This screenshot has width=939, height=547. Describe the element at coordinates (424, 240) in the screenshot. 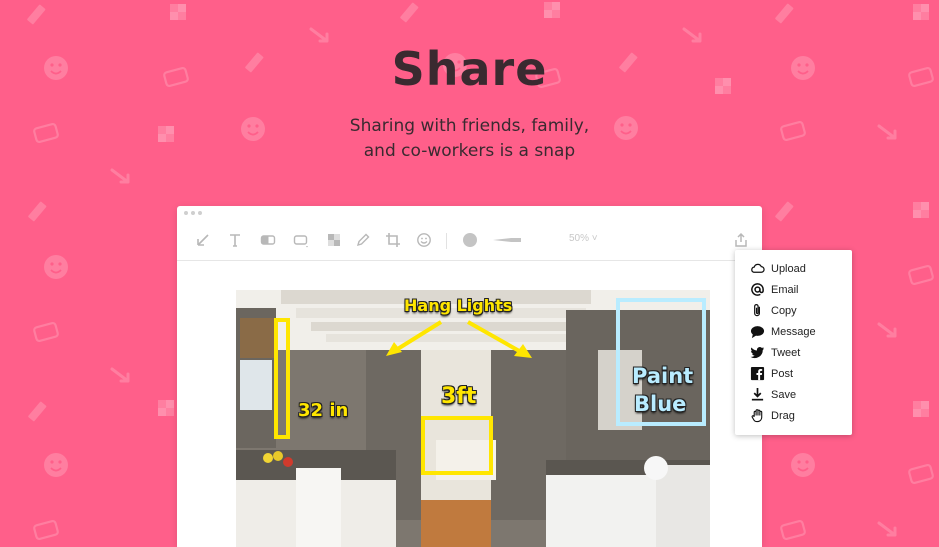

I see `emoji-icon` at that location.